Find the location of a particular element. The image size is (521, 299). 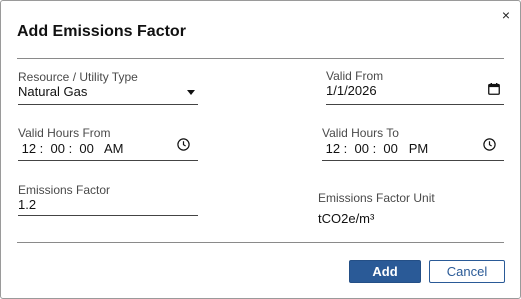

valid-from-date-input: Valid From 1/1/2026 is located at coordinates (415, 87).